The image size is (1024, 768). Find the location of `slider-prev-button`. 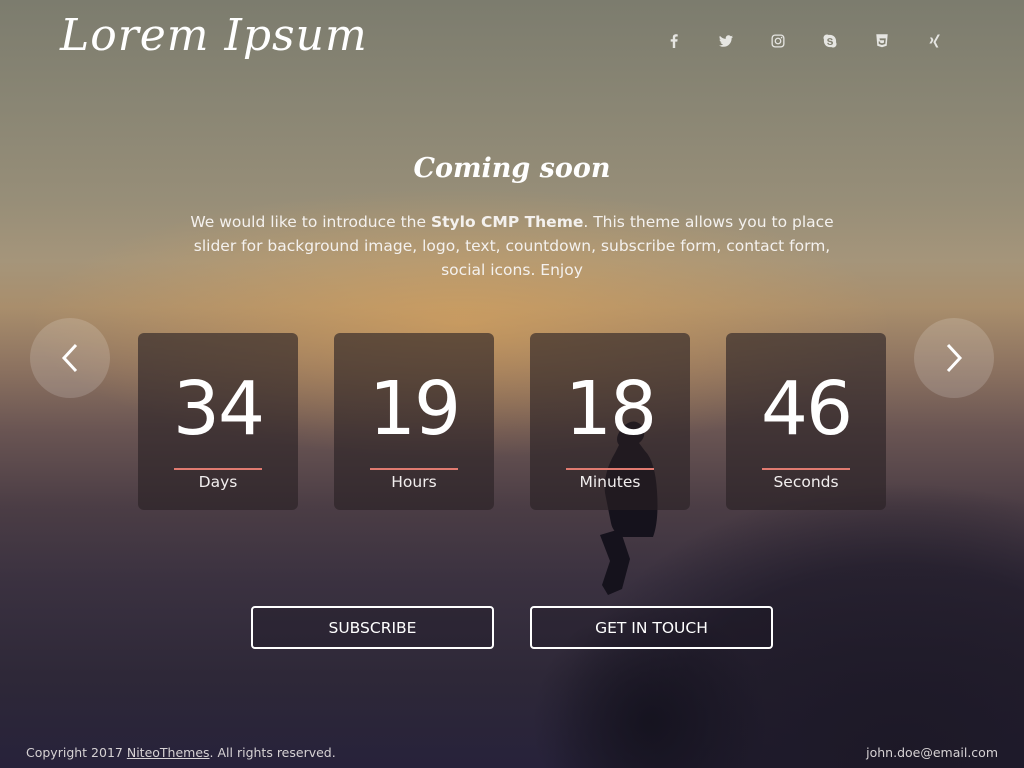

slider-prev-button is located at coordinates (70, 358).